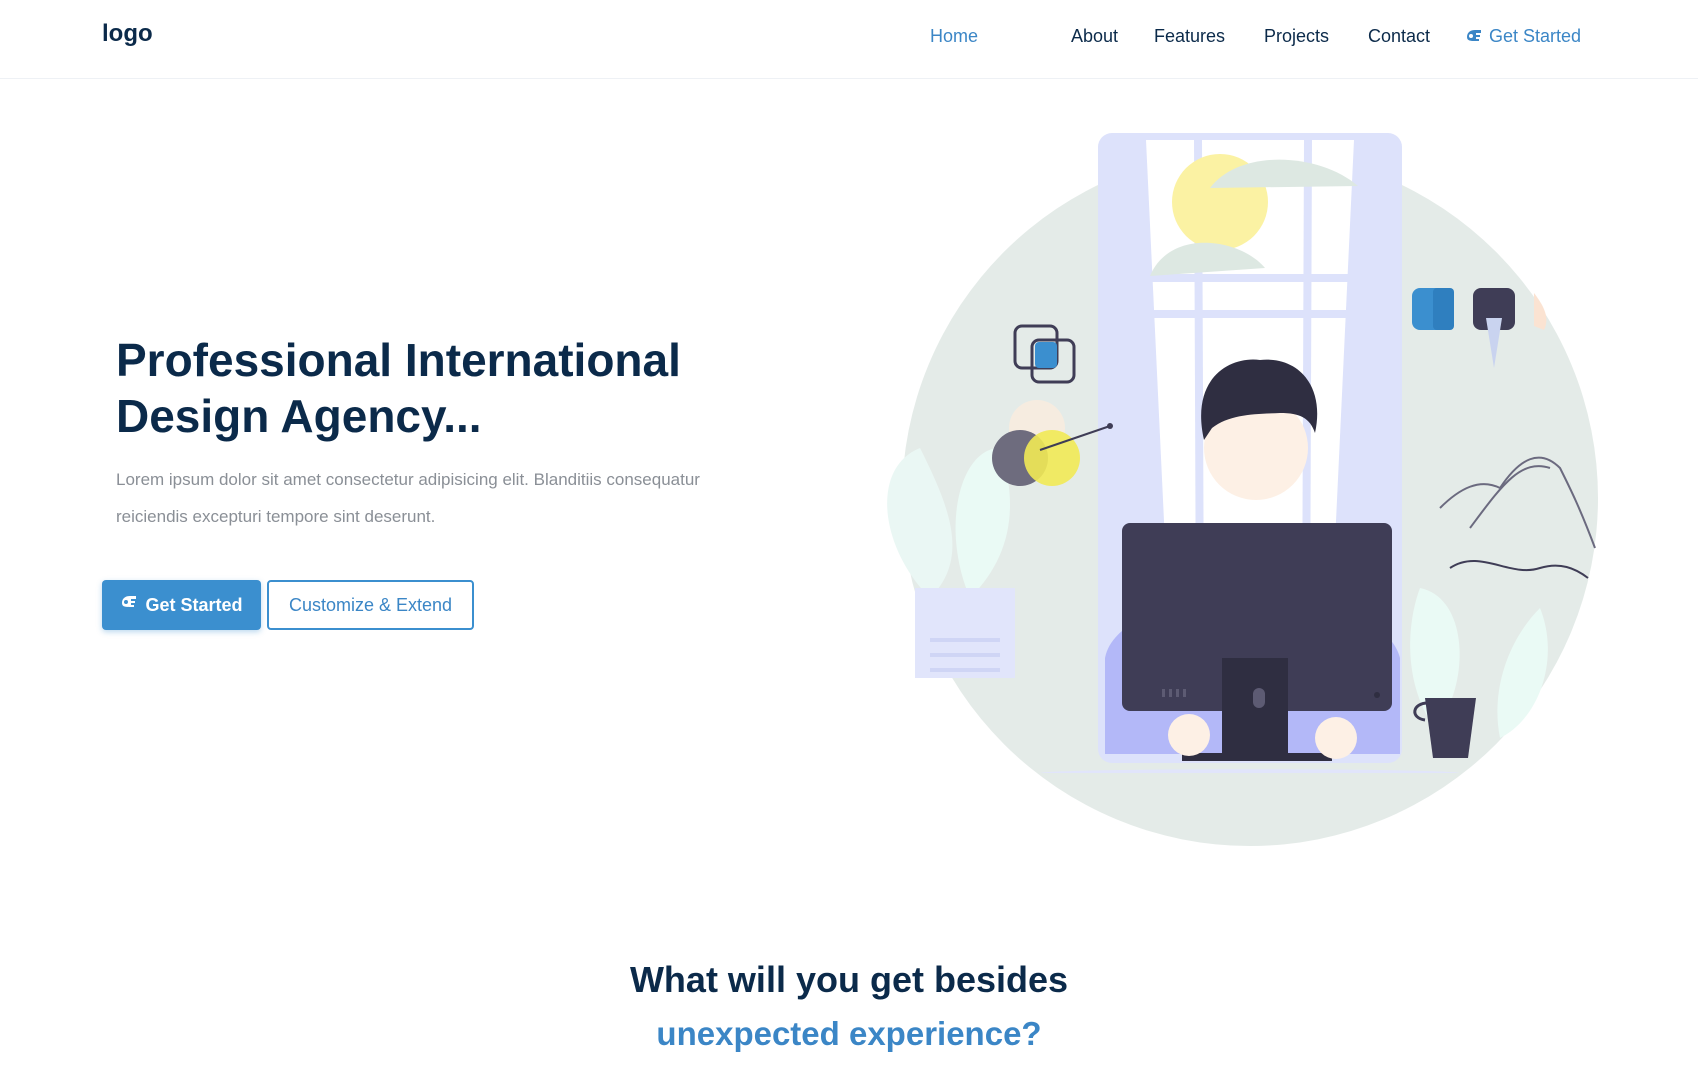 The width and height of the screenshot is (1698, 1091). Describe the element at coordinates (1094, 36) in the screenshot. I see `nav-about: About` at that location.